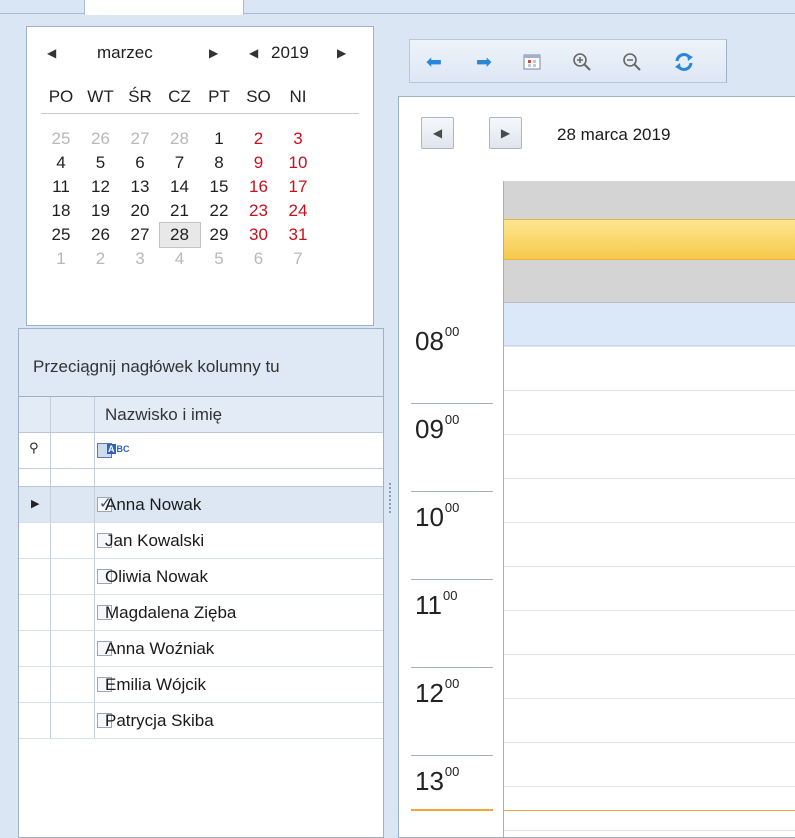 The image size is (795, 838). What do you see at coordinates (219, 211) in the screenshot?
I see `calendar-day: 22` at bounding box center [219, 211].